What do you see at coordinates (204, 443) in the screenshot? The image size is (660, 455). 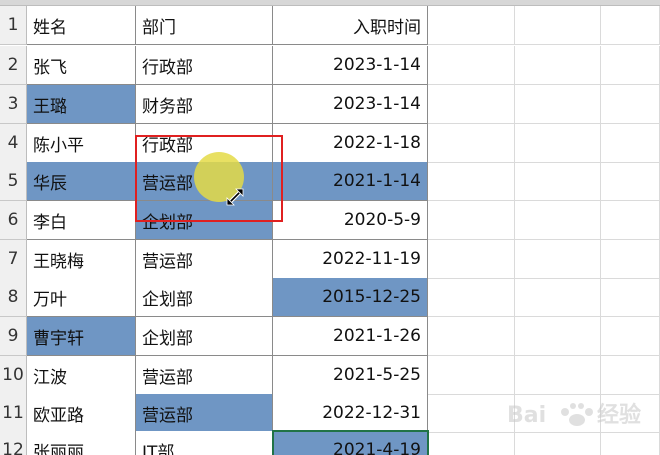 I see `cell-dept: IT部` at bounding box center [204, 443].